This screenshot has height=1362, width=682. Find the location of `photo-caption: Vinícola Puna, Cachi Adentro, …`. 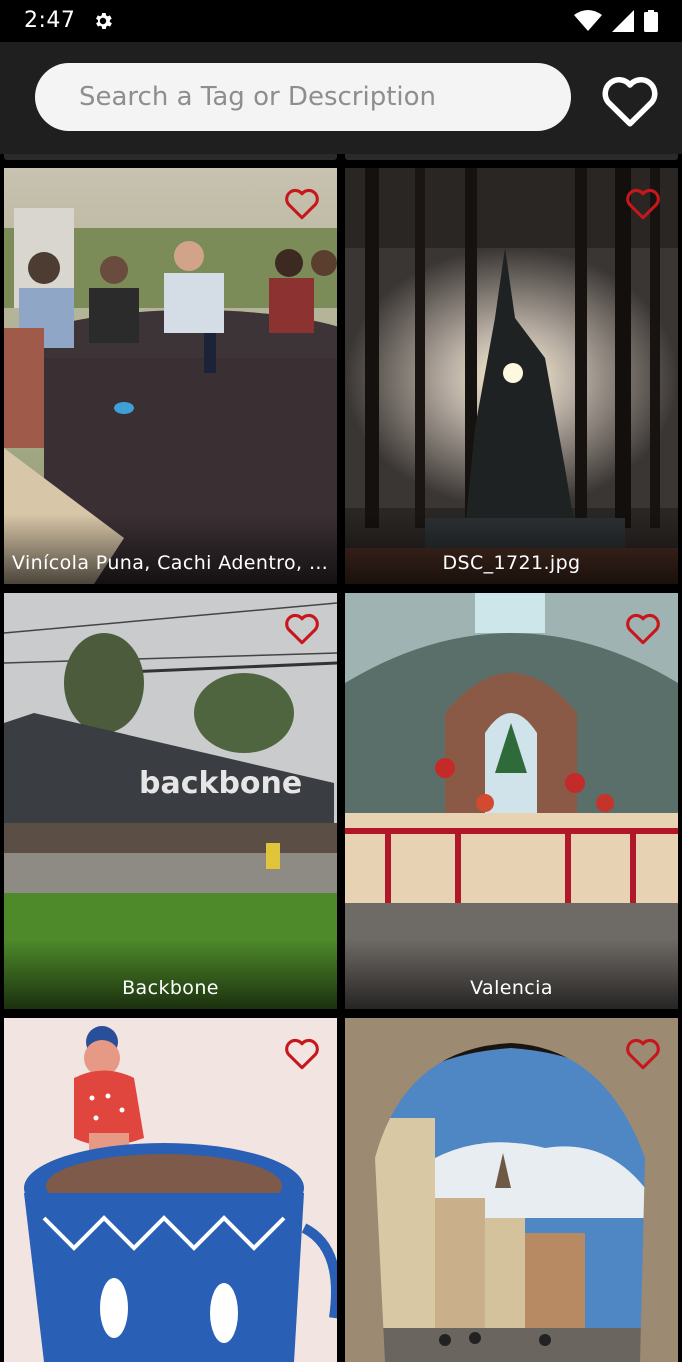

photo-caption: Vinícola Puna, Cachi Adentro, … is located at coordinates (170, 563).